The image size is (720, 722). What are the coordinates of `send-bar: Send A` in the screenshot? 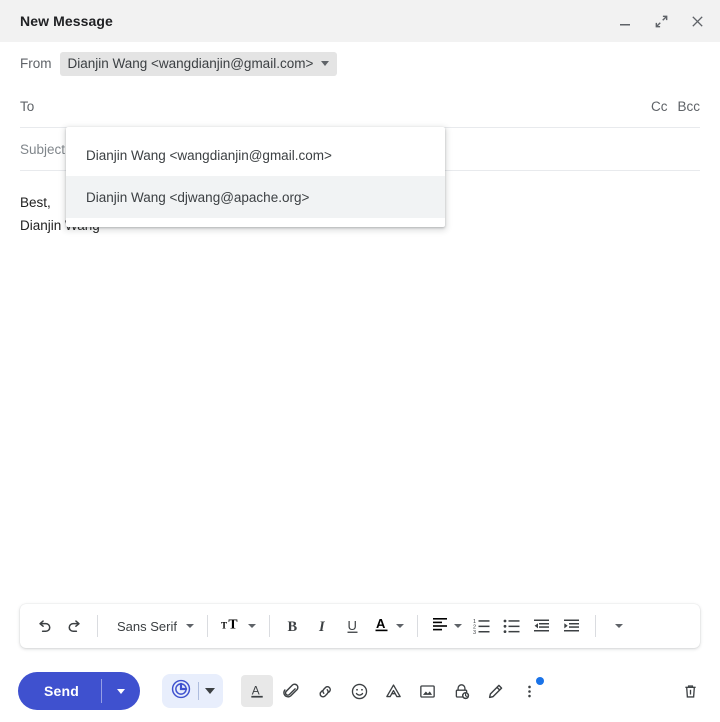 It's located at (360, 691).